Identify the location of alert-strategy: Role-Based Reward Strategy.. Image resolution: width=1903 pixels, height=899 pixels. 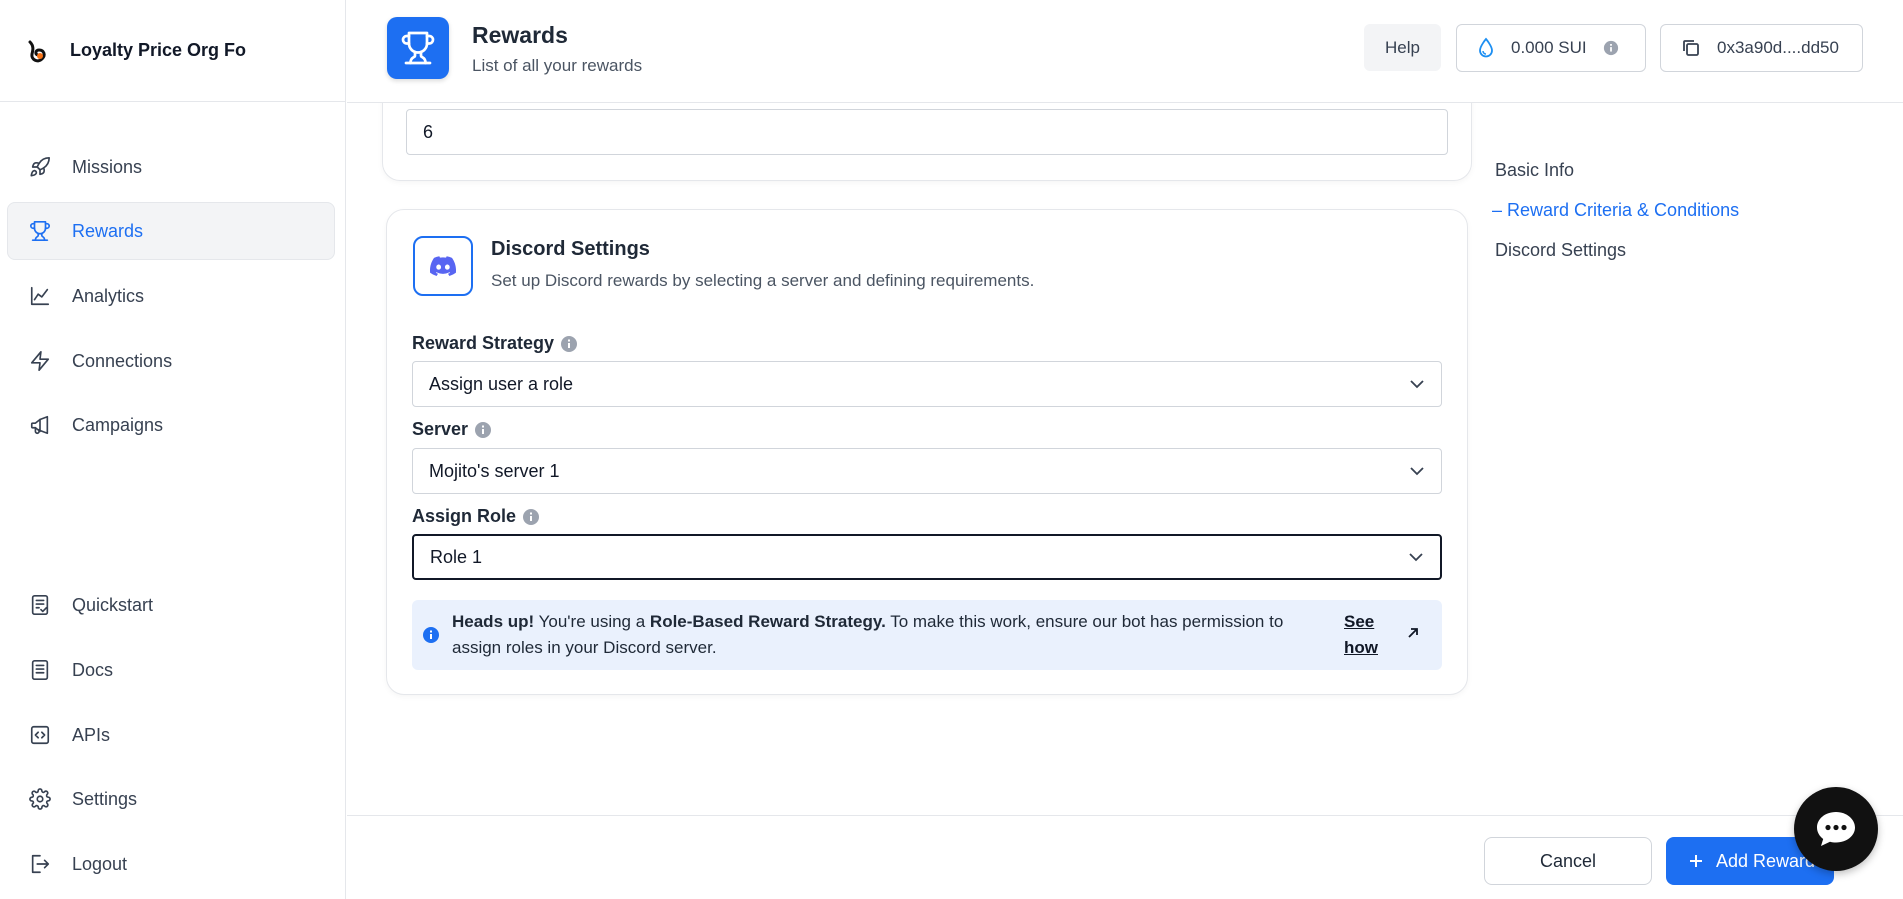
(767, 621).